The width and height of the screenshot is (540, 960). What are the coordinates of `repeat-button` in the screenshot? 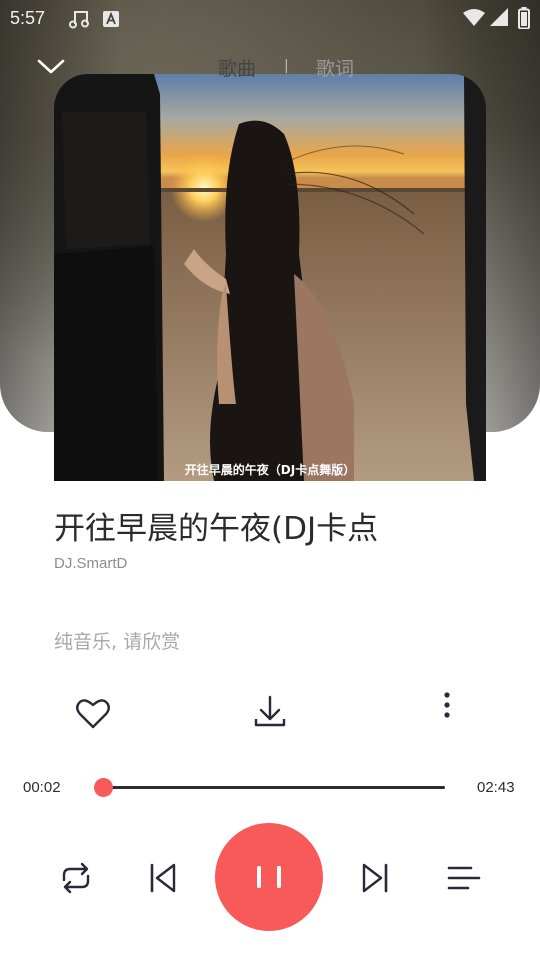 It's located at (76, 878).